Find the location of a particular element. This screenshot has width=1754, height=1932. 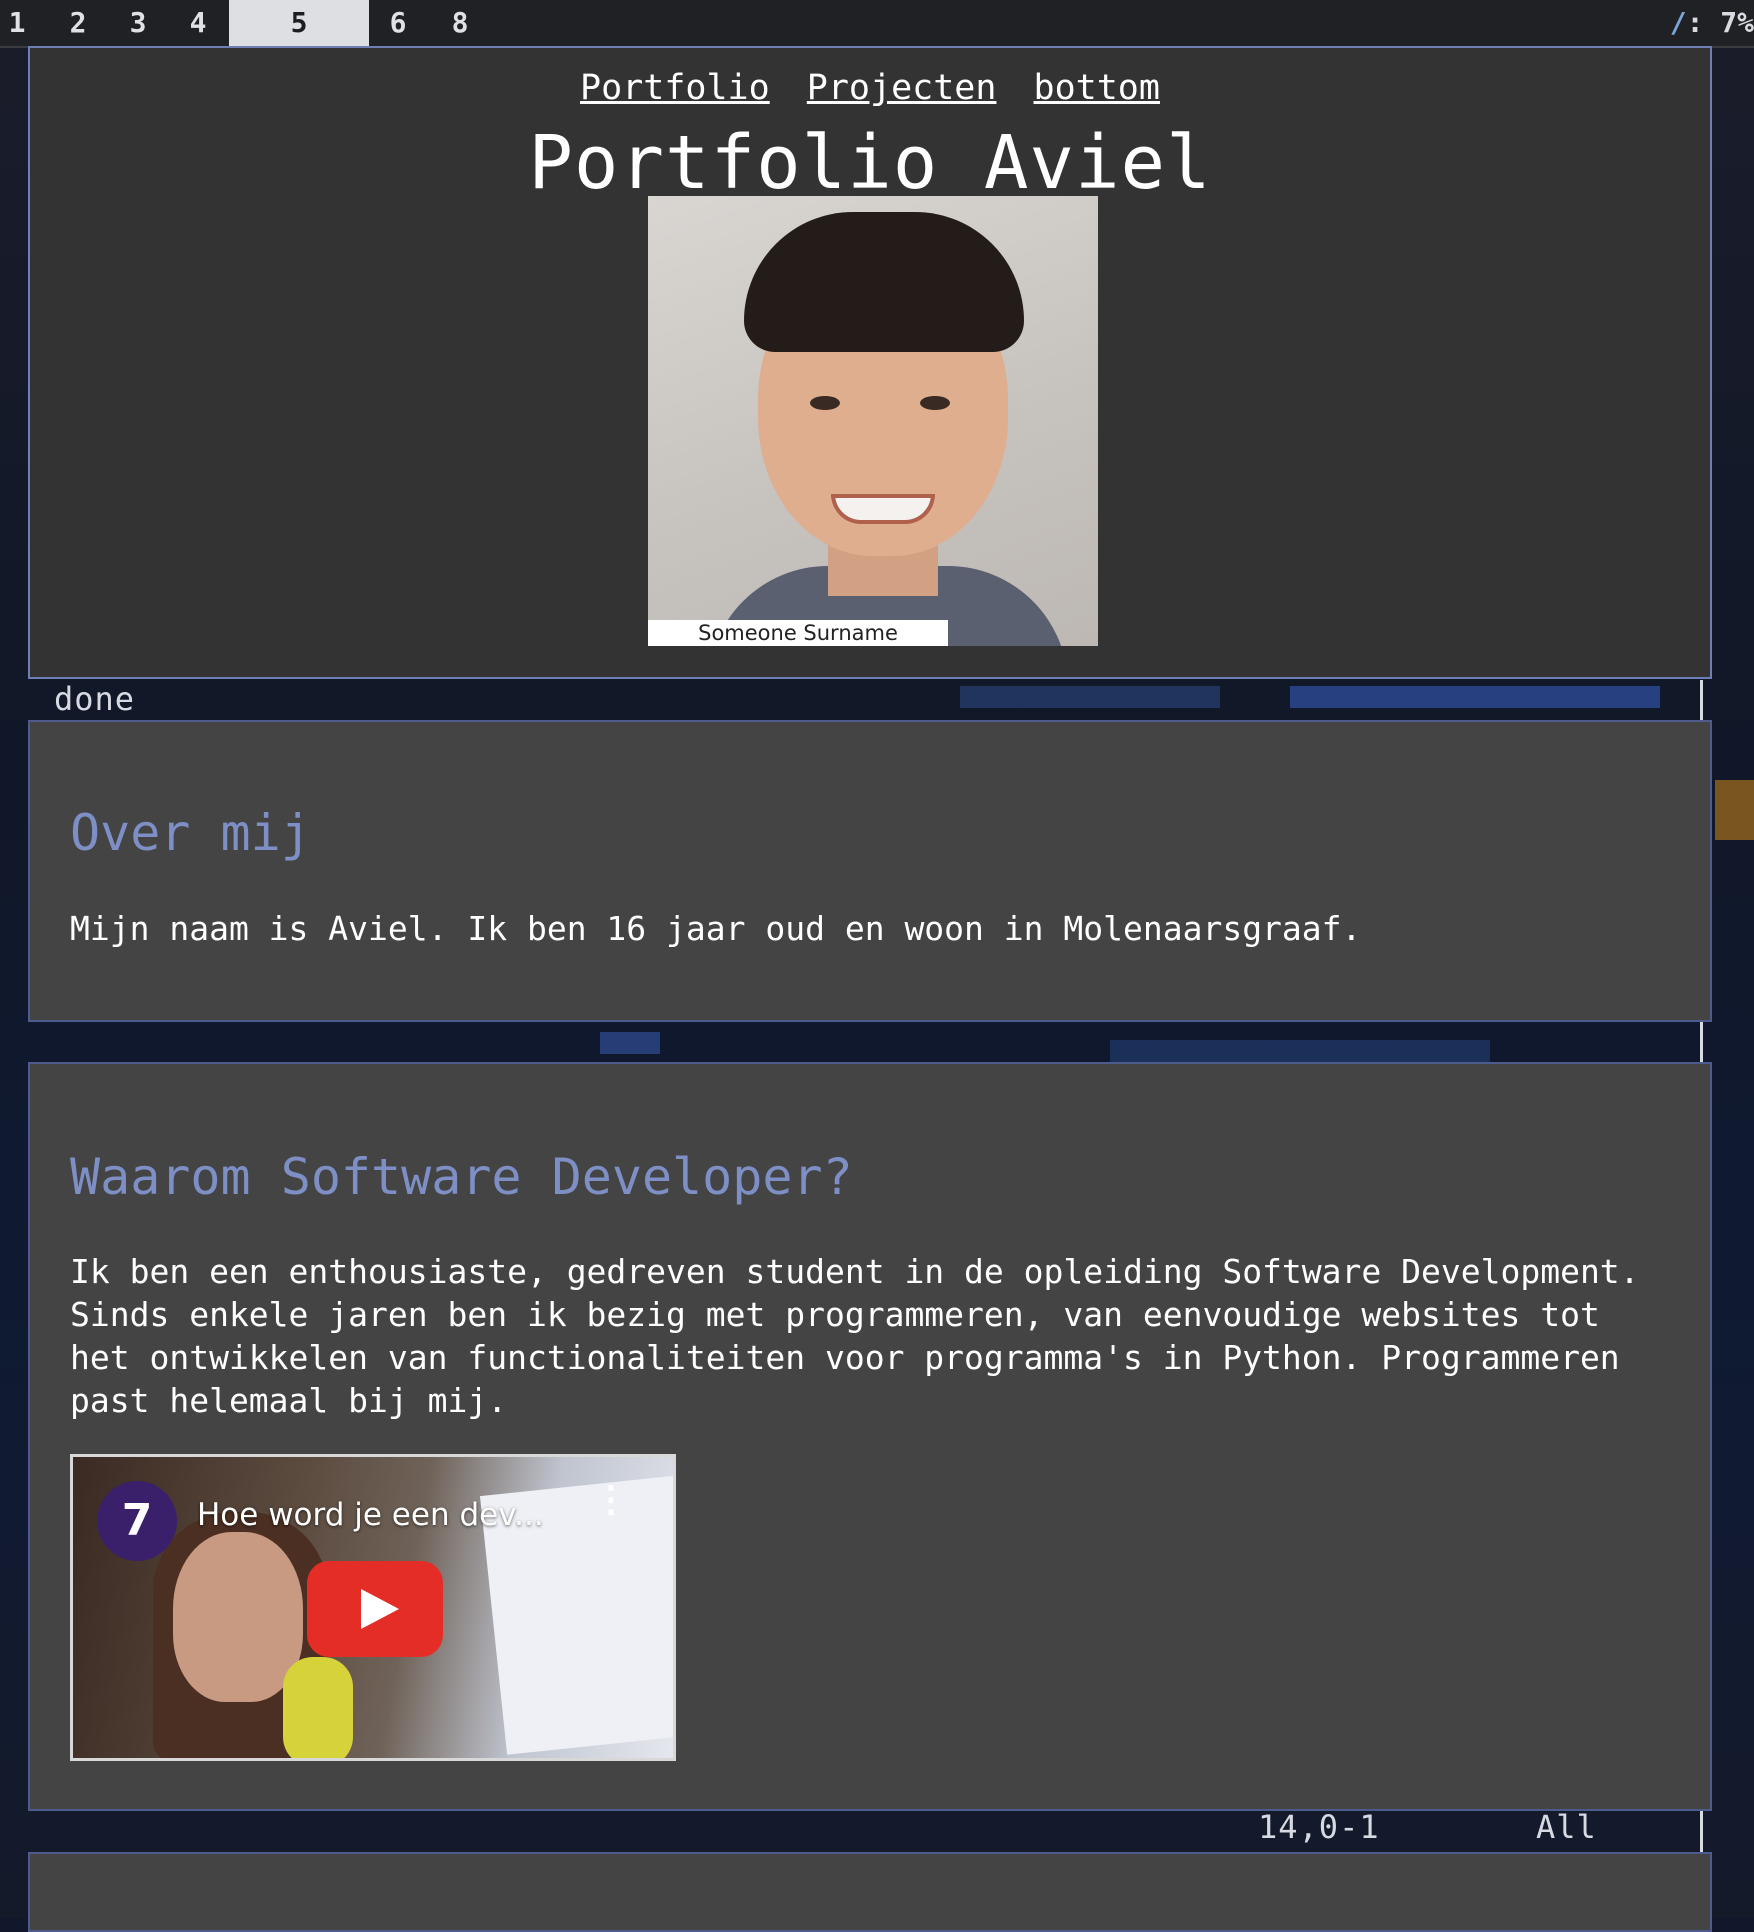

workspace-tab-3: 3 is located at coordinates (138, 23).